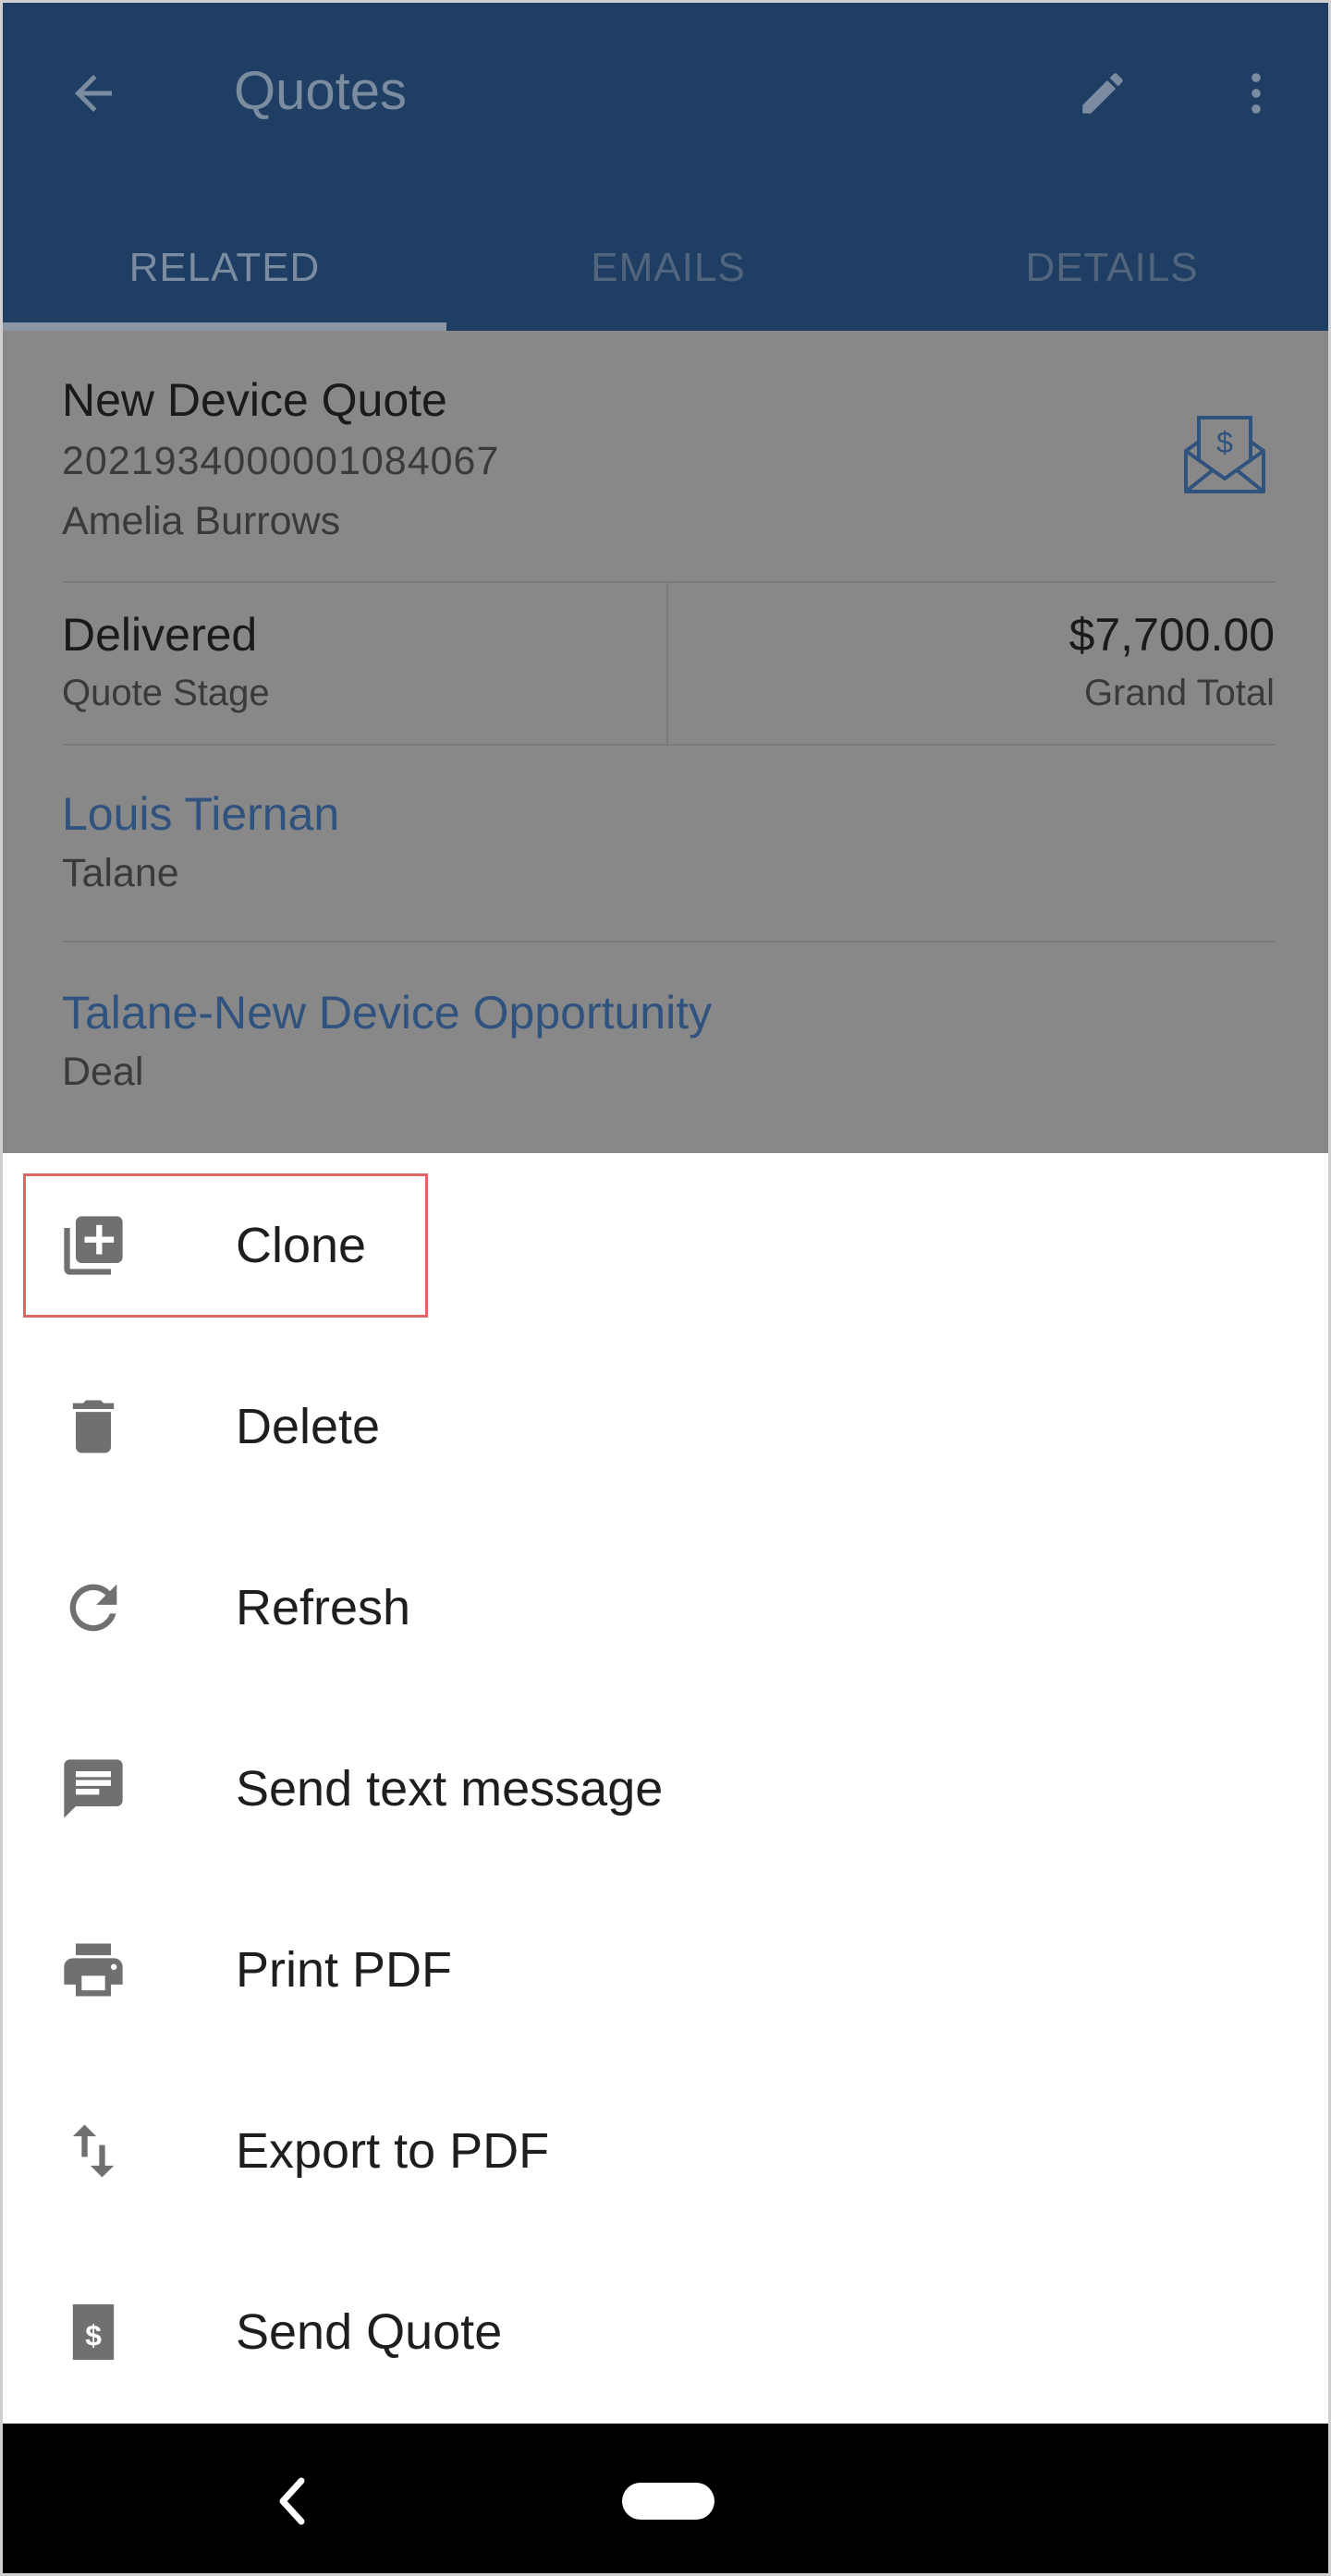  I want to click on tab-bar: RELATED EMAILS DETAILS, so click(665, 267).